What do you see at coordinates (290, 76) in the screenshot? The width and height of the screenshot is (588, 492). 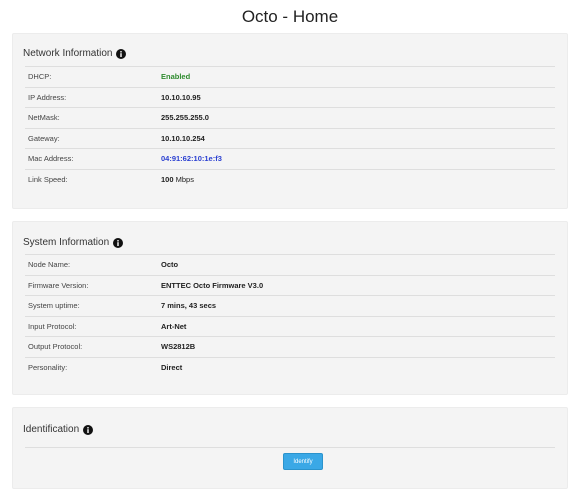 I see `table-row: DHCP: Enabled` at bounding box center [290, 76].